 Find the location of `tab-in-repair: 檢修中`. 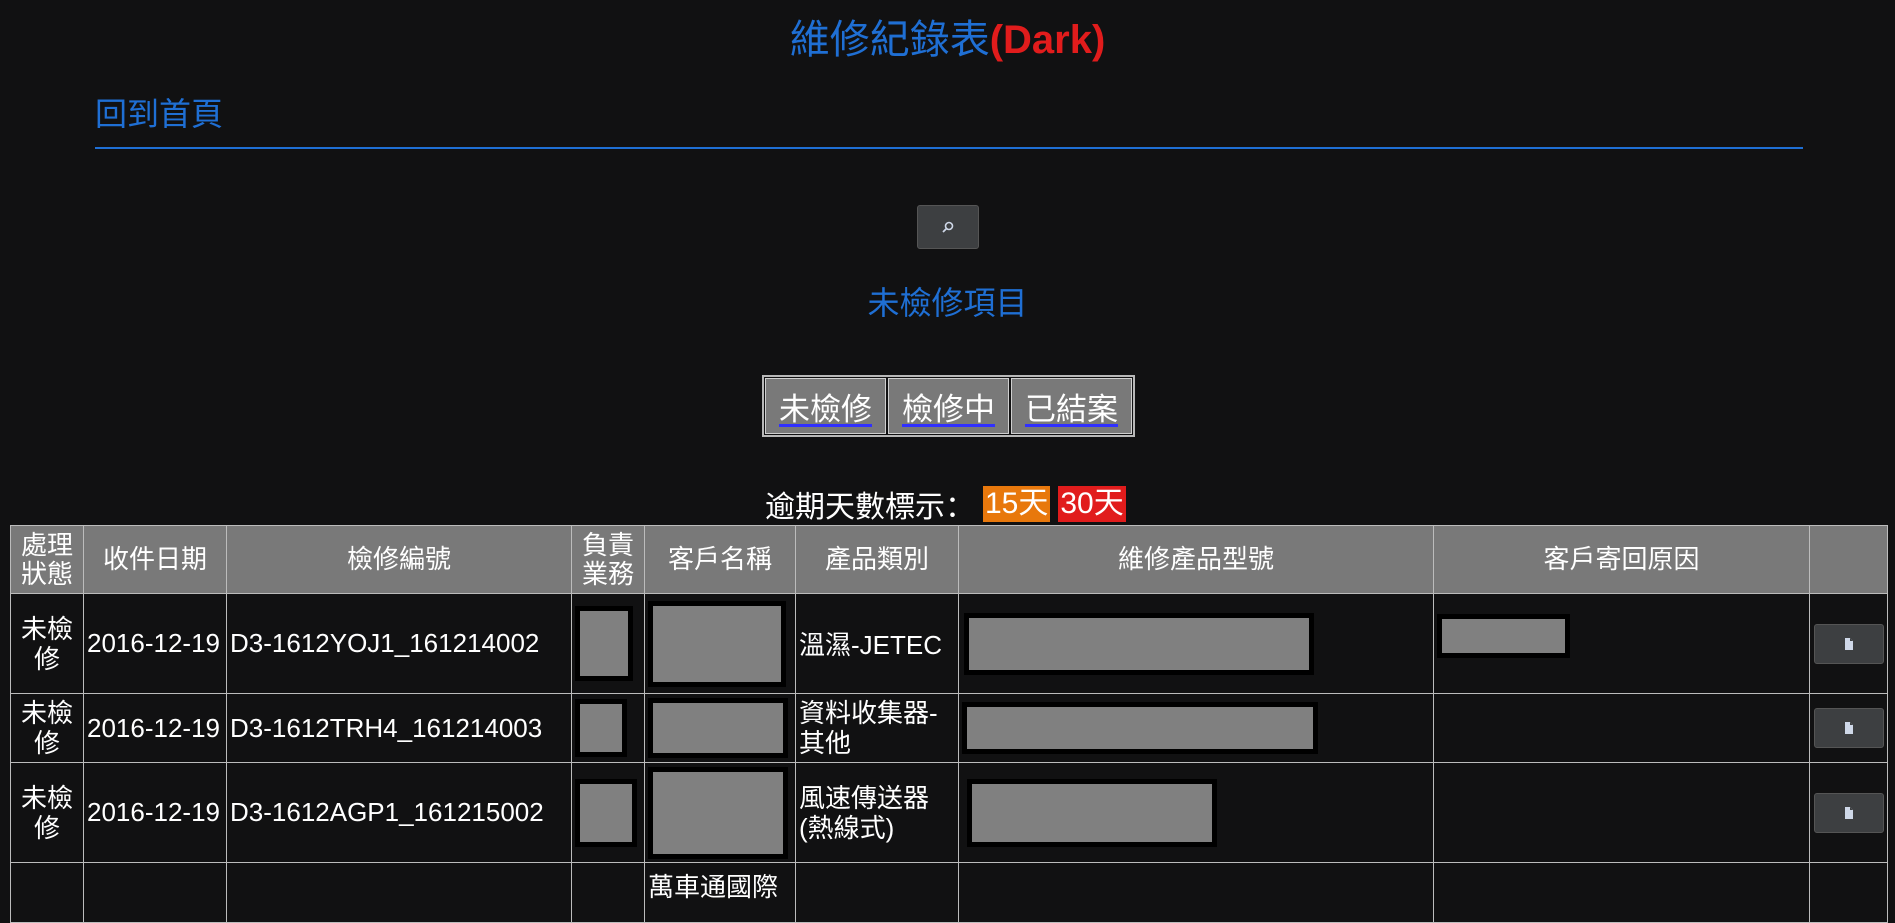

tab-in-repair: 檢修中 is located at coordinates (948, 406).